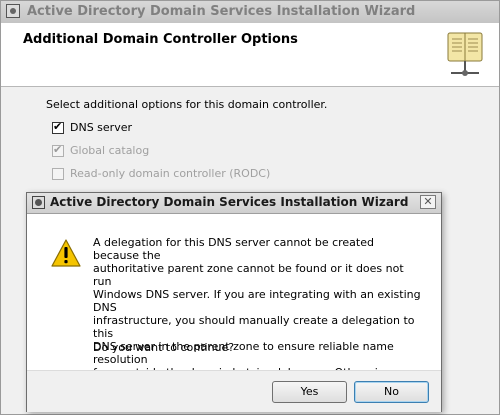 The height and width of the screenshot is (415, 500). Describe the element at coordinates (58, 173) in the screenshot. I see `rodc-checkbox` at that location.